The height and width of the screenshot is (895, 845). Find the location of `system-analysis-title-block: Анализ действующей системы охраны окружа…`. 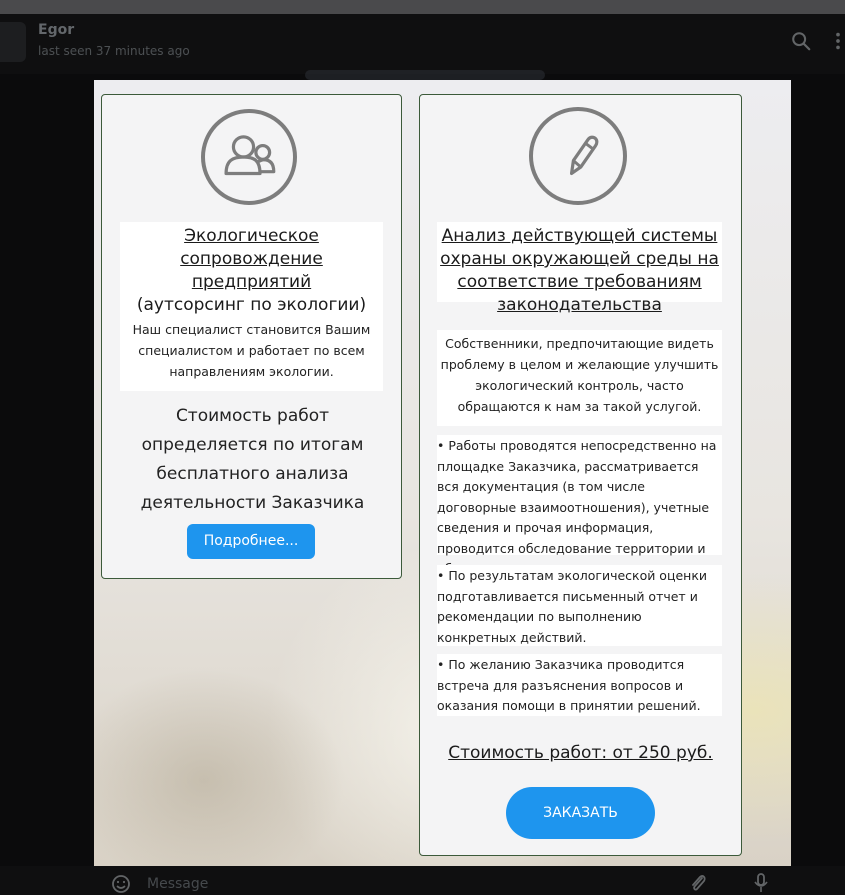

system-analysis-title-block: Анализ действующей системы охраны окружа… is located at coordinates (579, 268).